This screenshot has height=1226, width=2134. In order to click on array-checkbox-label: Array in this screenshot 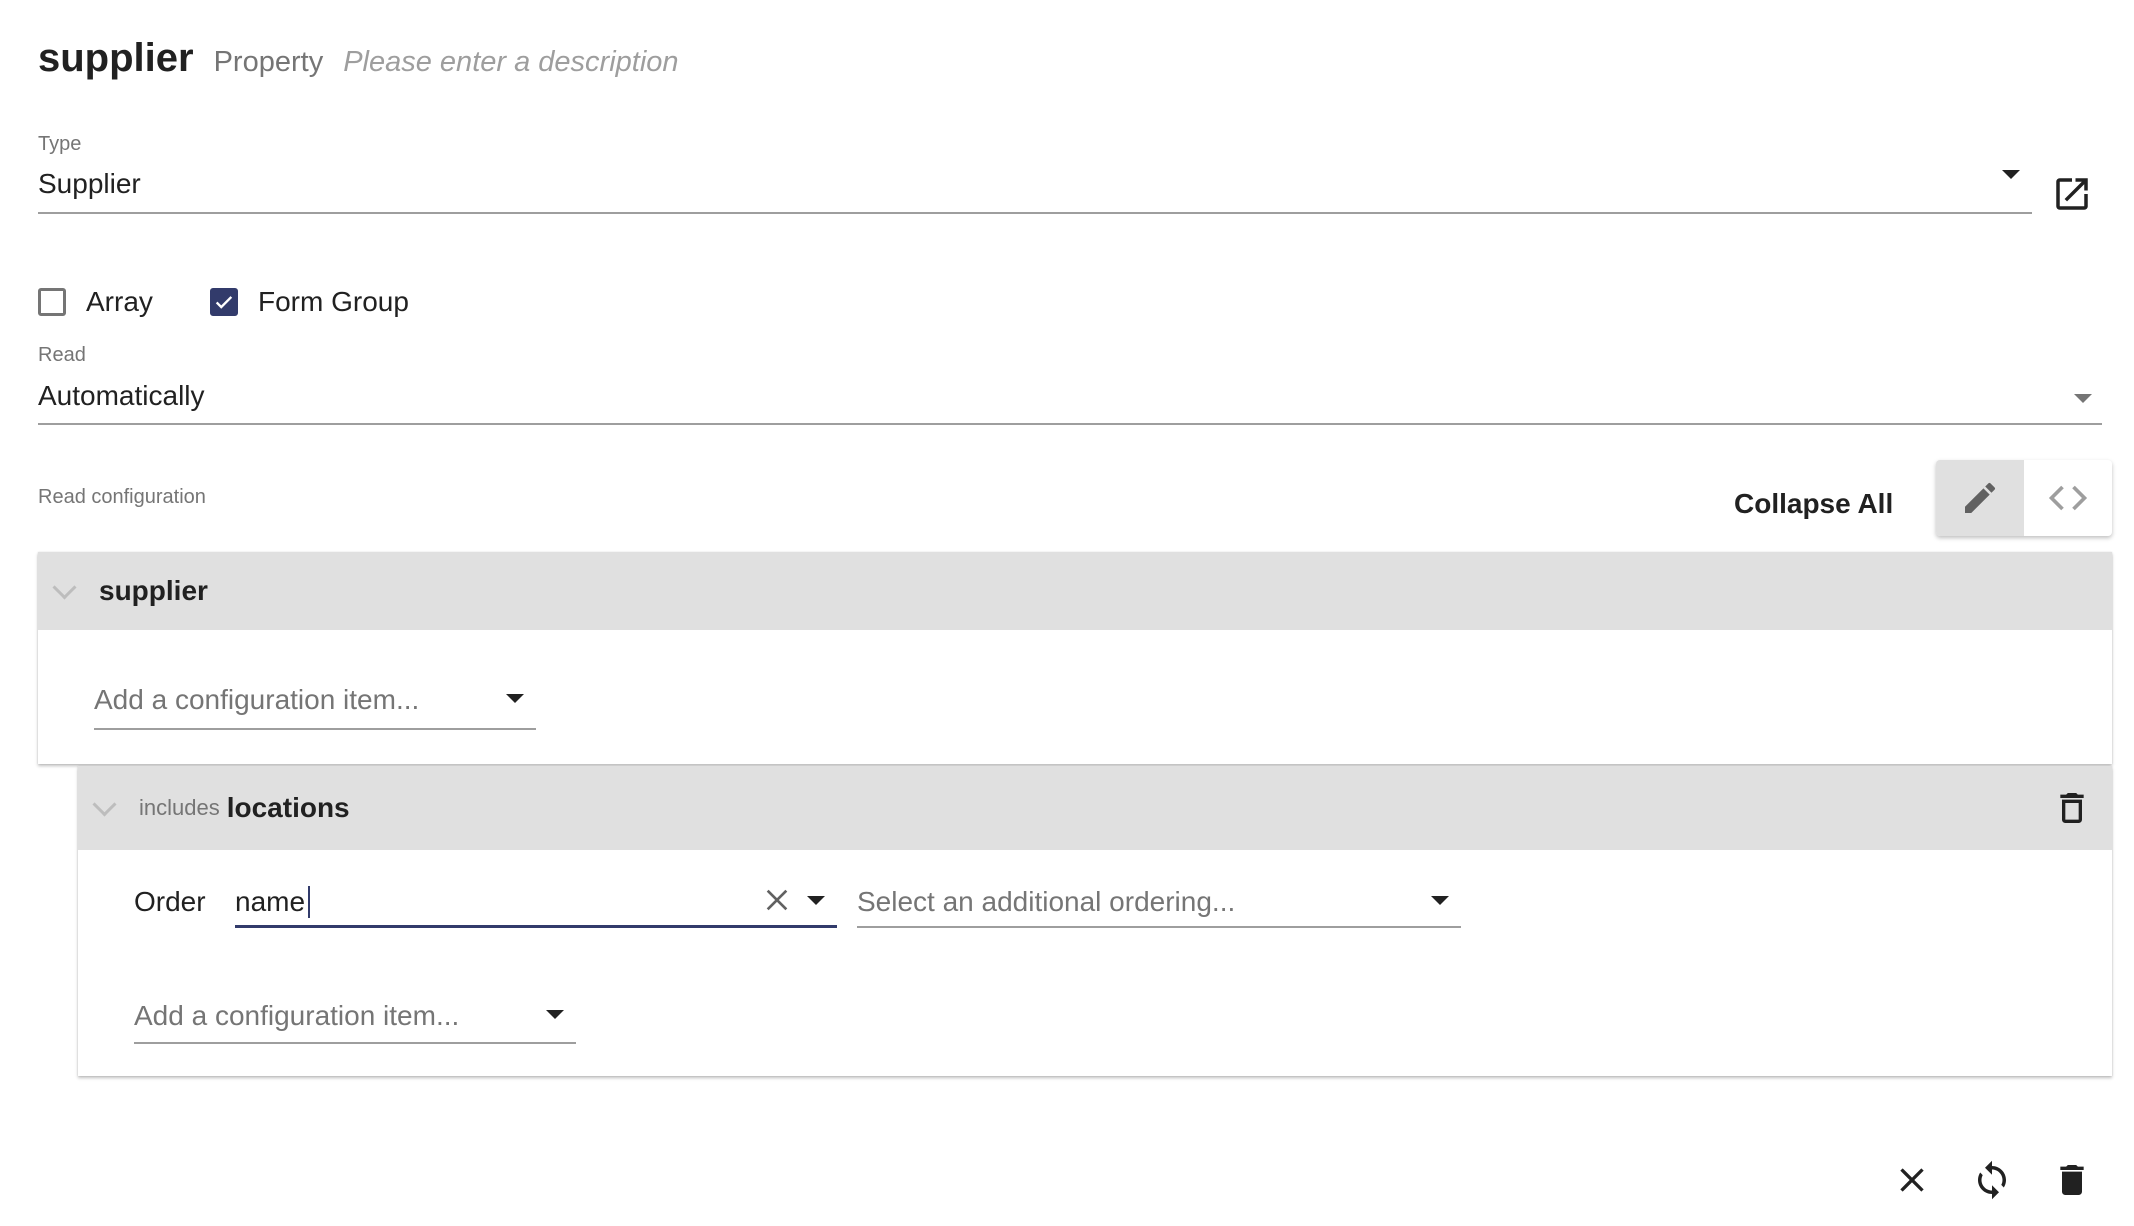, I will do `click(119, 301)`.